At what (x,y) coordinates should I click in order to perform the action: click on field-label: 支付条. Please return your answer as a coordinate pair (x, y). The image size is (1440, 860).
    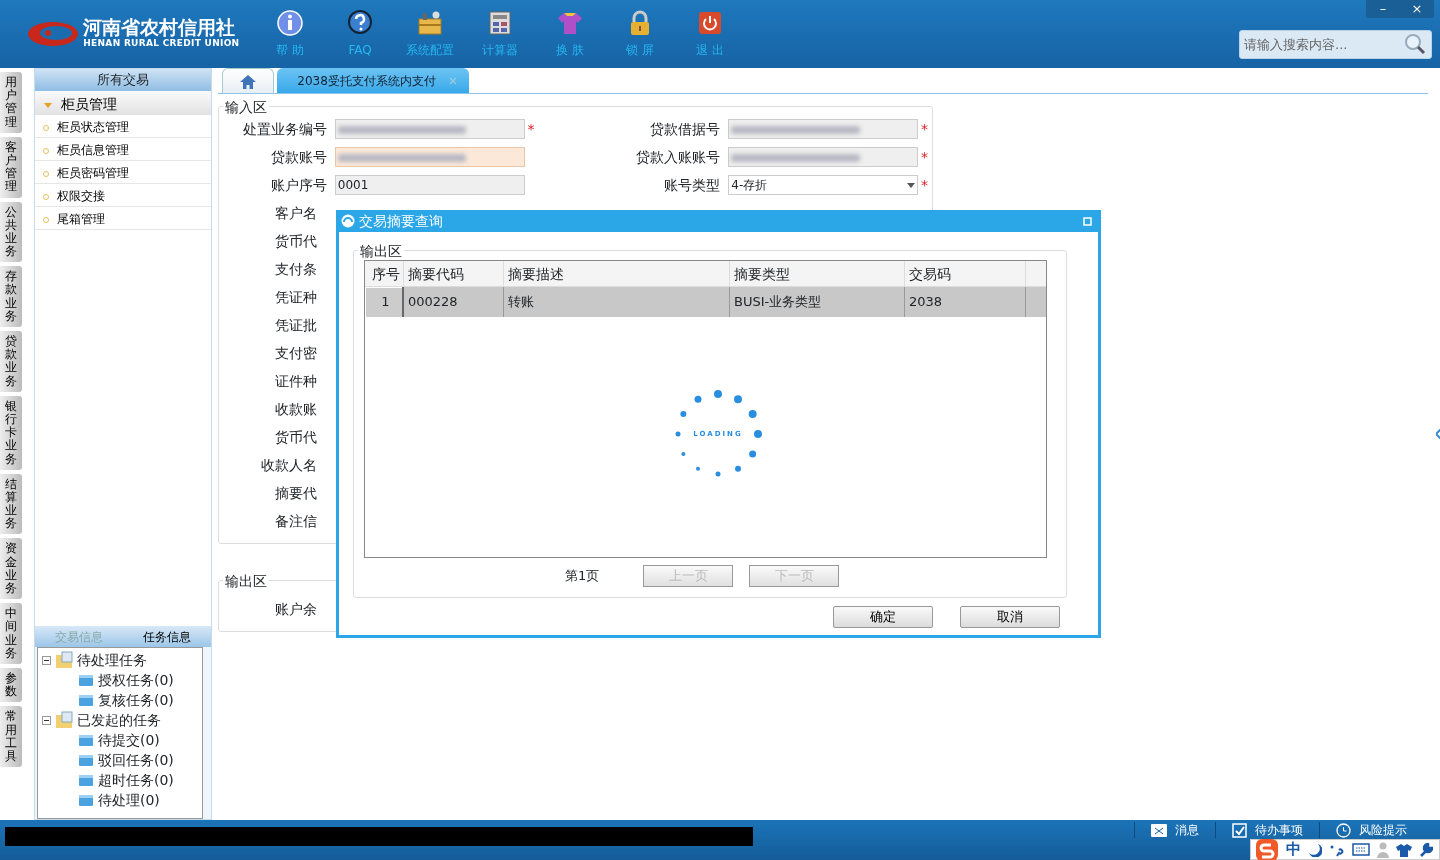
    Looking at the image, I should click on (296, 269).